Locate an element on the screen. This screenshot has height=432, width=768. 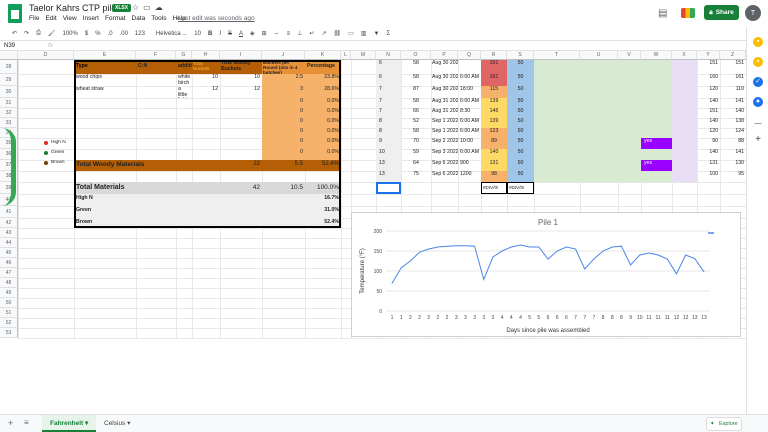
row-header-52: 52 is located at coordinates (9, 323).